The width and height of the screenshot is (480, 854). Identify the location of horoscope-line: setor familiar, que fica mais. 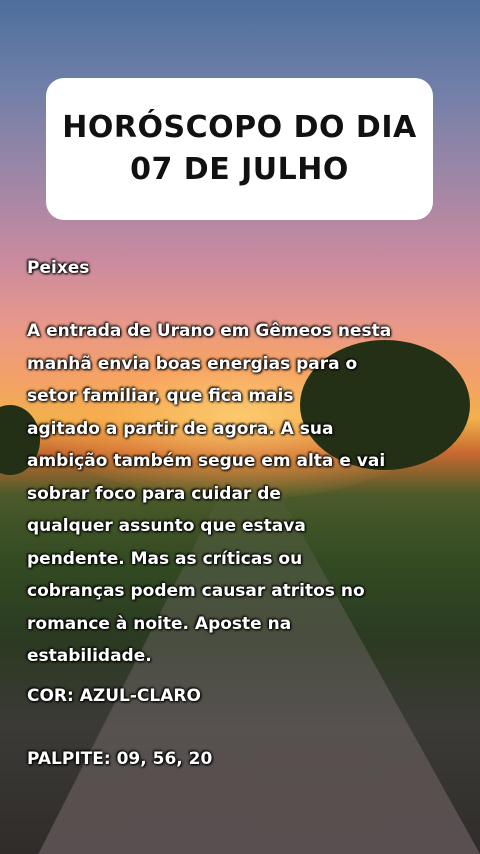
(160, 396).